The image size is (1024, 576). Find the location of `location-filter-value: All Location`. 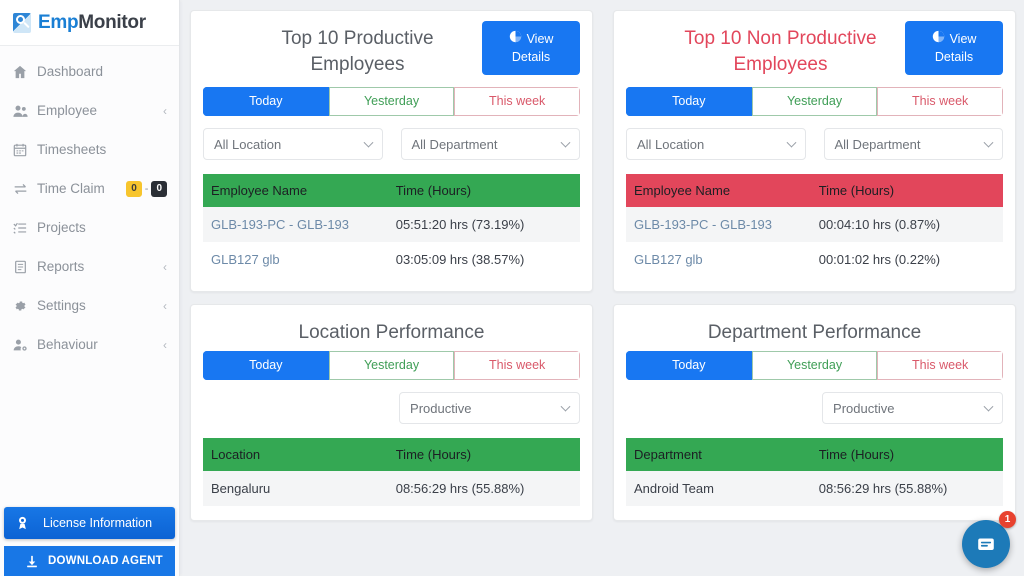

location-filter-value: All Location is located at coordinates (671, 144).